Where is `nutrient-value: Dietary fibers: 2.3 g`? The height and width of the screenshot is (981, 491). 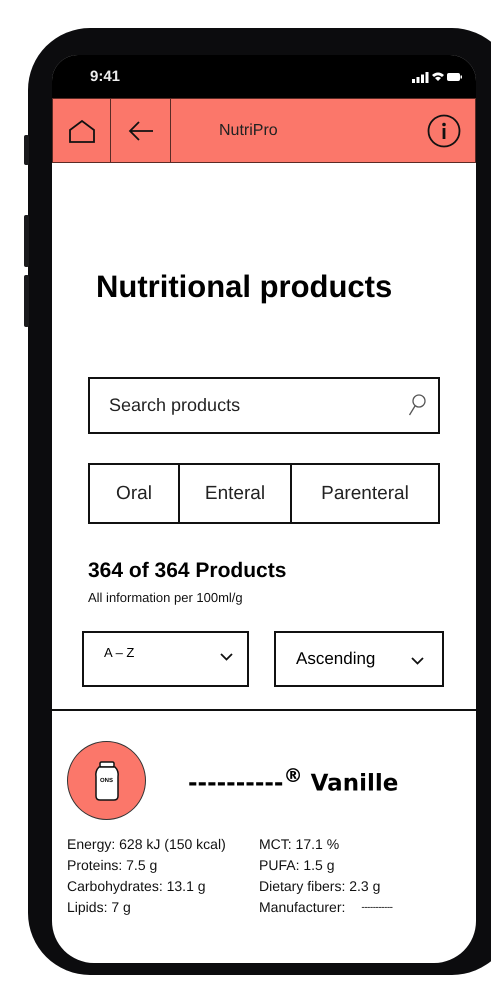 nutrient-value: Dietary fibers: 2.3 g is located at coordinates (320, 886).